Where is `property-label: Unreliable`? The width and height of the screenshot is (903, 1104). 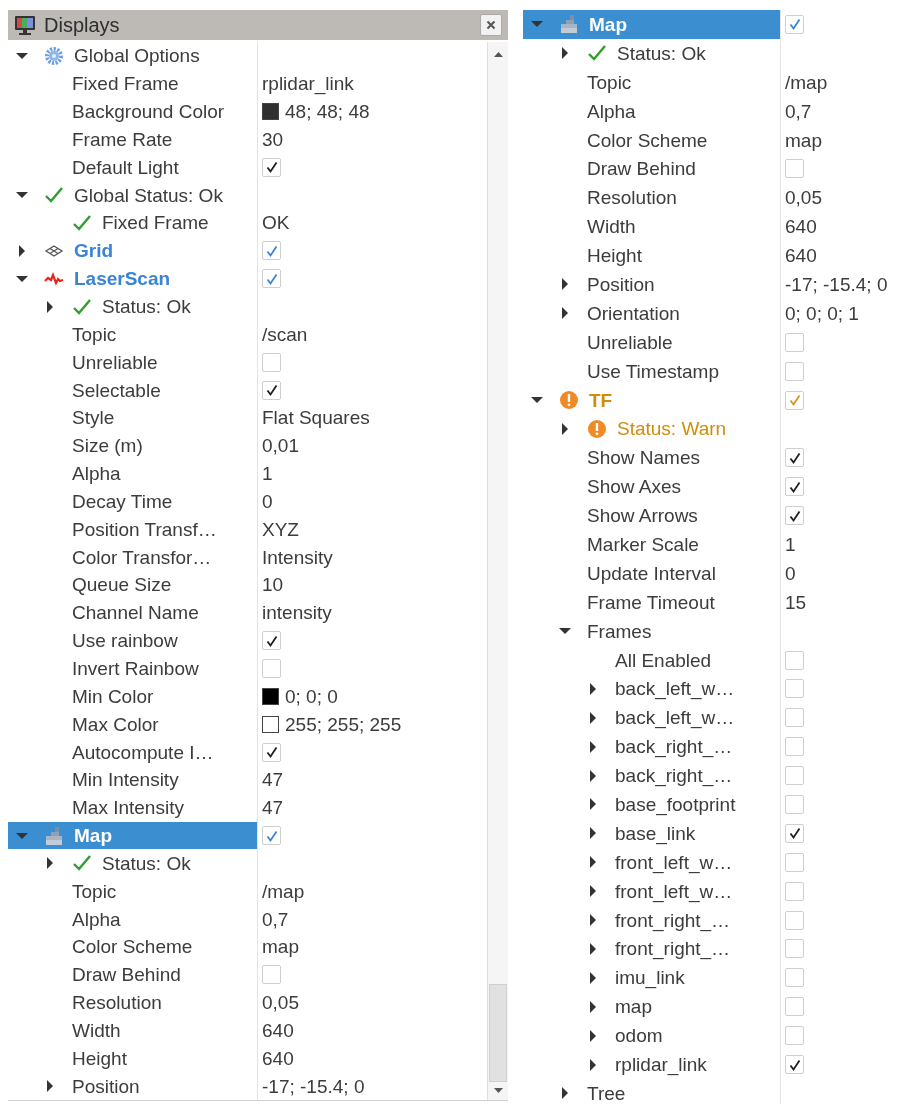
property-label: Unreliable is located at coordinates (115, 362).